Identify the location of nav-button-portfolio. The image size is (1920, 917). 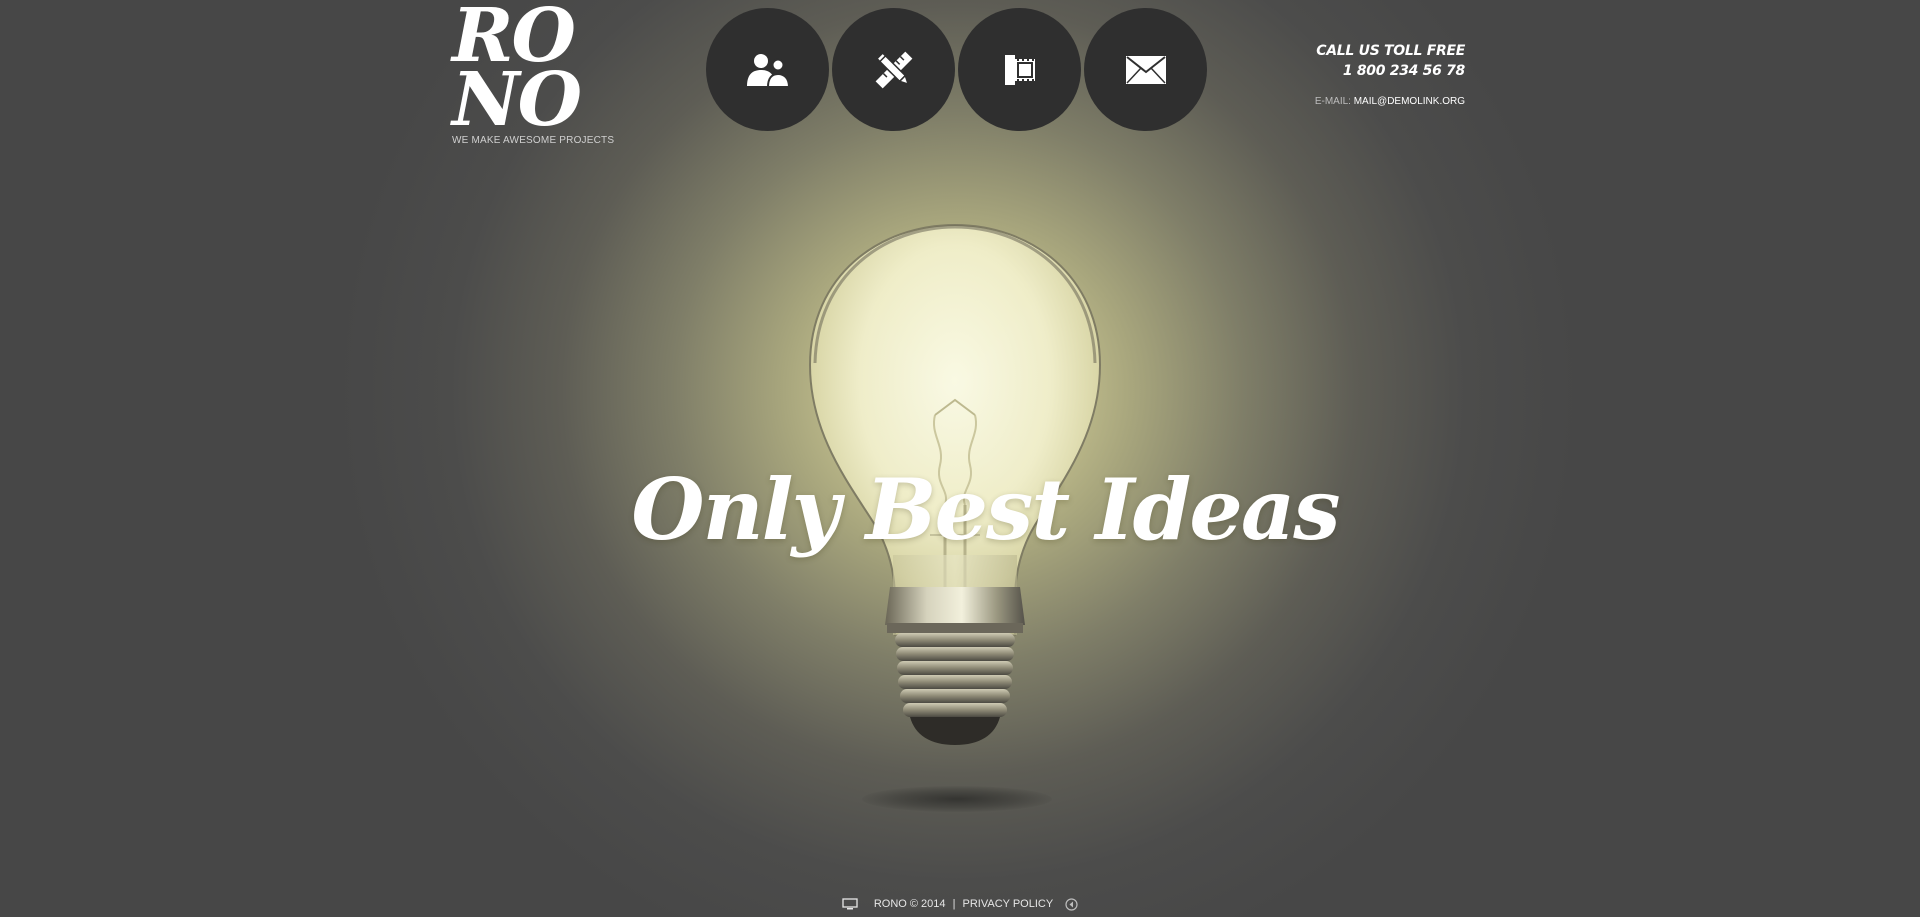
(1019, 69).